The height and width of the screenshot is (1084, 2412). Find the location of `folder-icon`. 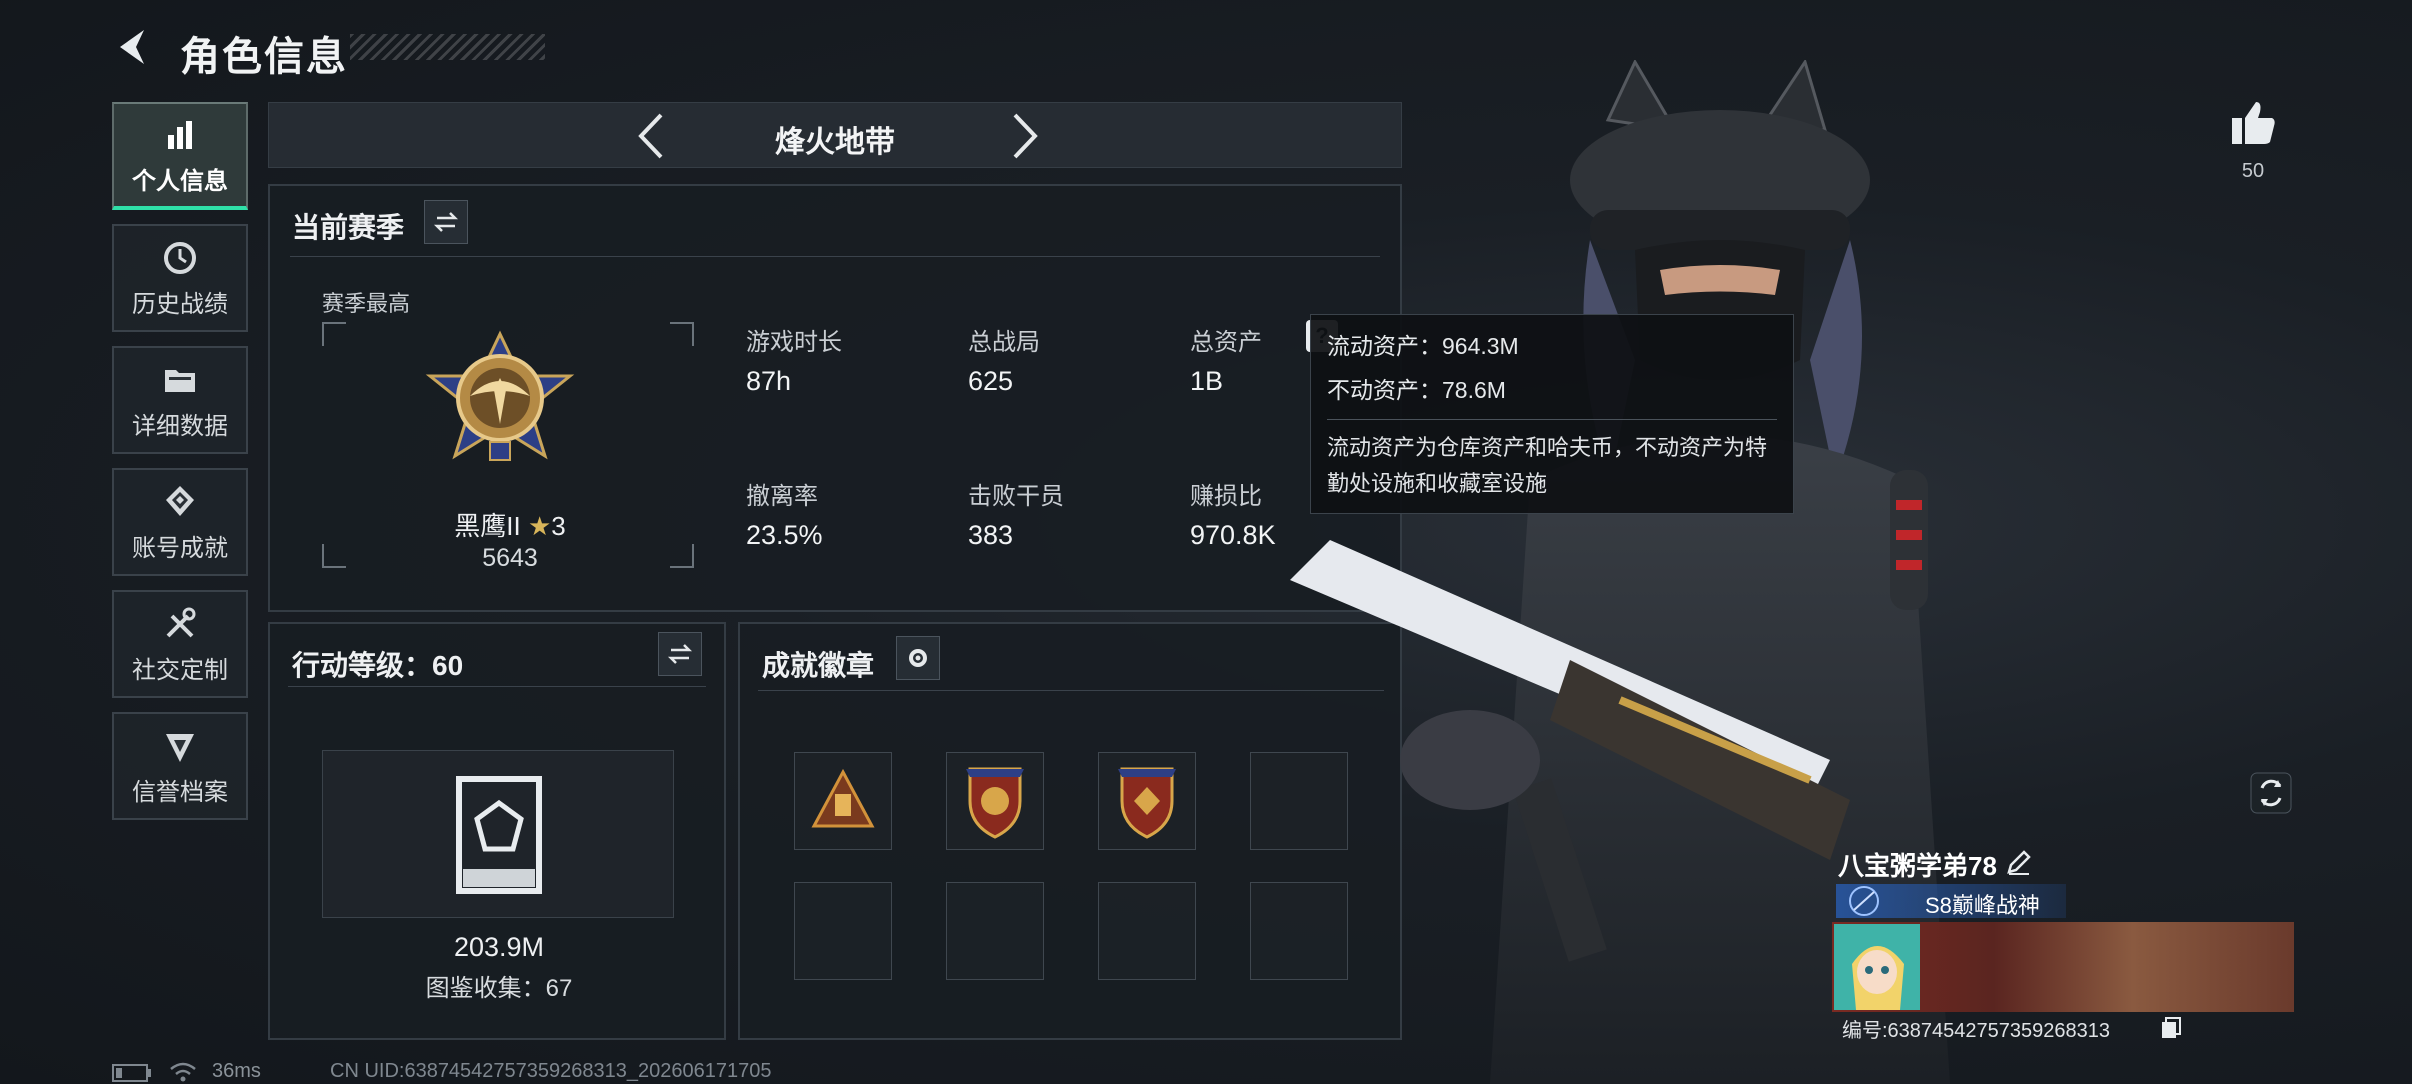

folder-icon is located at coordinates (180, 380).